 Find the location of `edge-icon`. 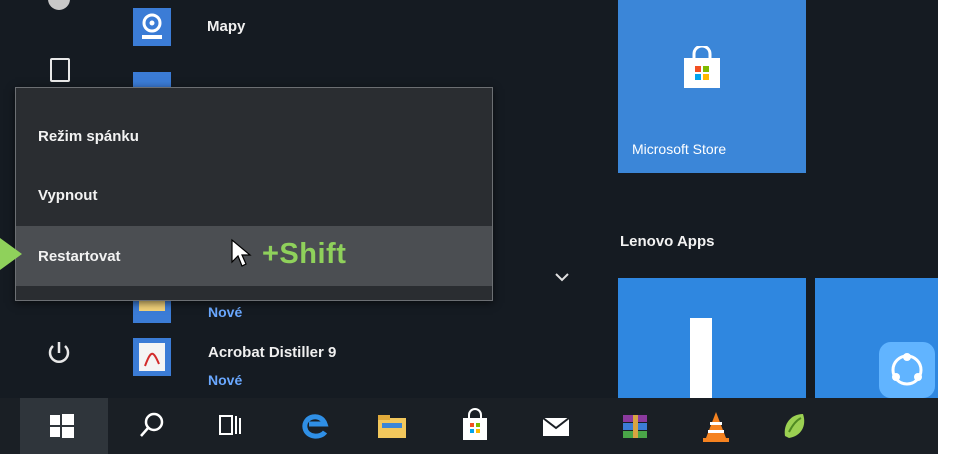

edge-icon is located at coordinates (315, 426).